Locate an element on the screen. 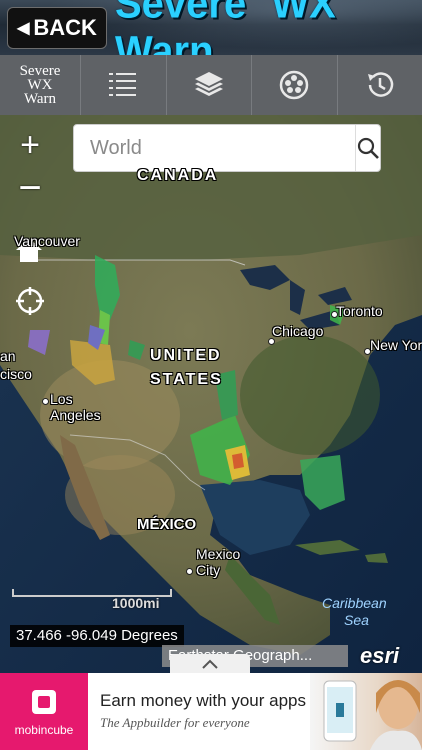  search-box is located at coordinates (227, 148).